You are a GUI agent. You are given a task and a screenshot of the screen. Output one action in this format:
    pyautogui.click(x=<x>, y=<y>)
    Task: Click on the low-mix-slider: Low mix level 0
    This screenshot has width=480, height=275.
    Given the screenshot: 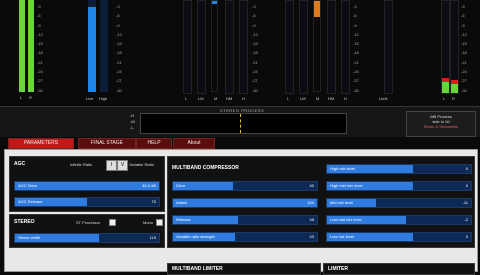 What is the action you would take?
    pyautogui.click(x=399, y=237)
    